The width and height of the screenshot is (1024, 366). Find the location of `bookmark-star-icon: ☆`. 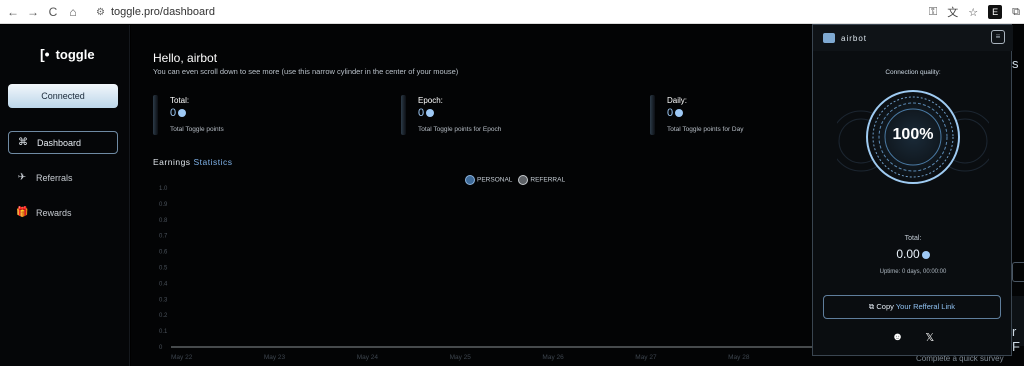

bookmark-star-icon: ☆ is located at coordinates (973, 12).